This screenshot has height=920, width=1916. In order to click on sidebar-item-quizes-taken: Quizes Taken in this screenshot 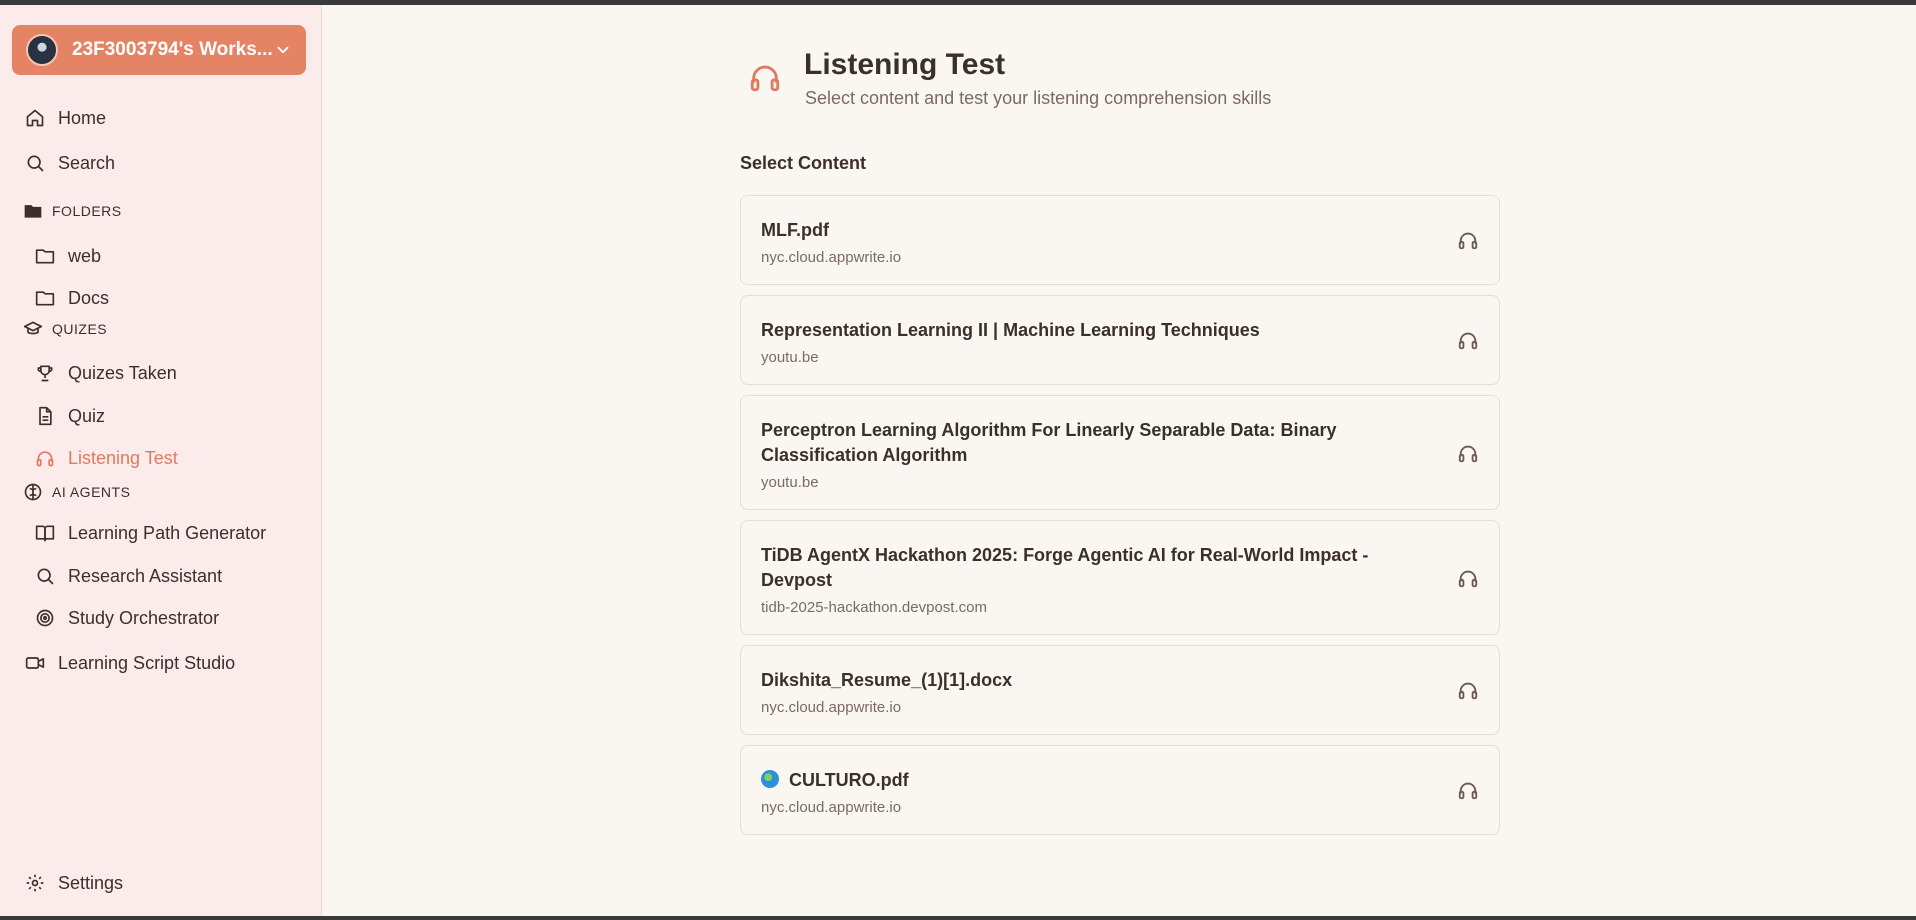, I will do `click(105, 373)`.